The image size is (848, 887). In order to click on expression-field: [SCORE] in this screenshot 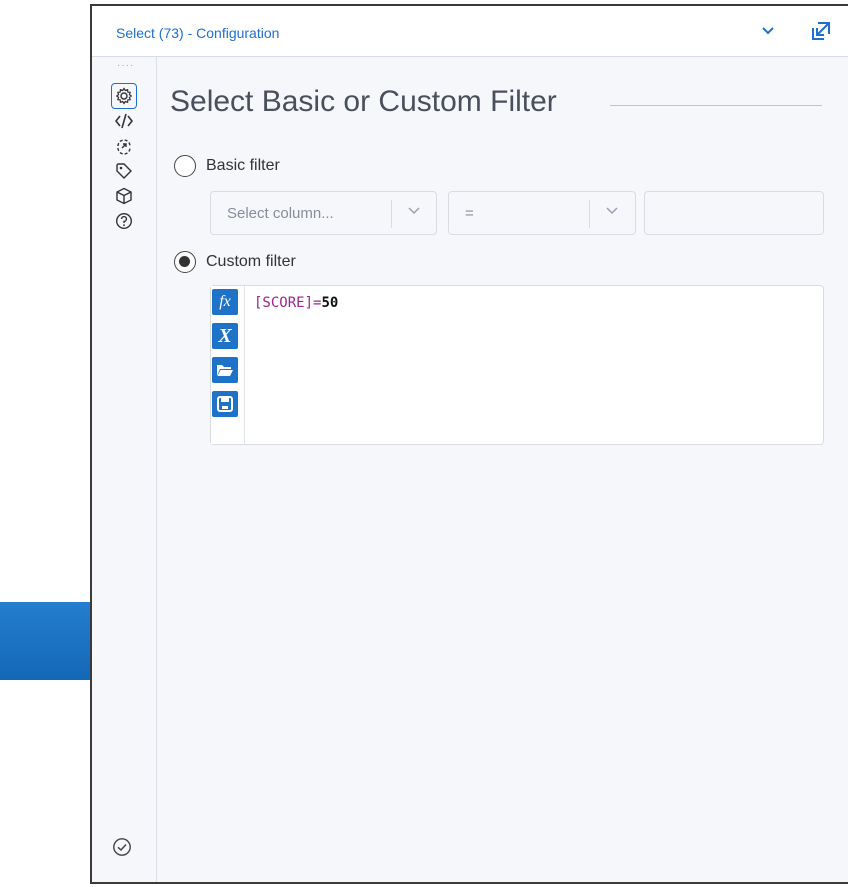, I will do `click(284, 303)`.